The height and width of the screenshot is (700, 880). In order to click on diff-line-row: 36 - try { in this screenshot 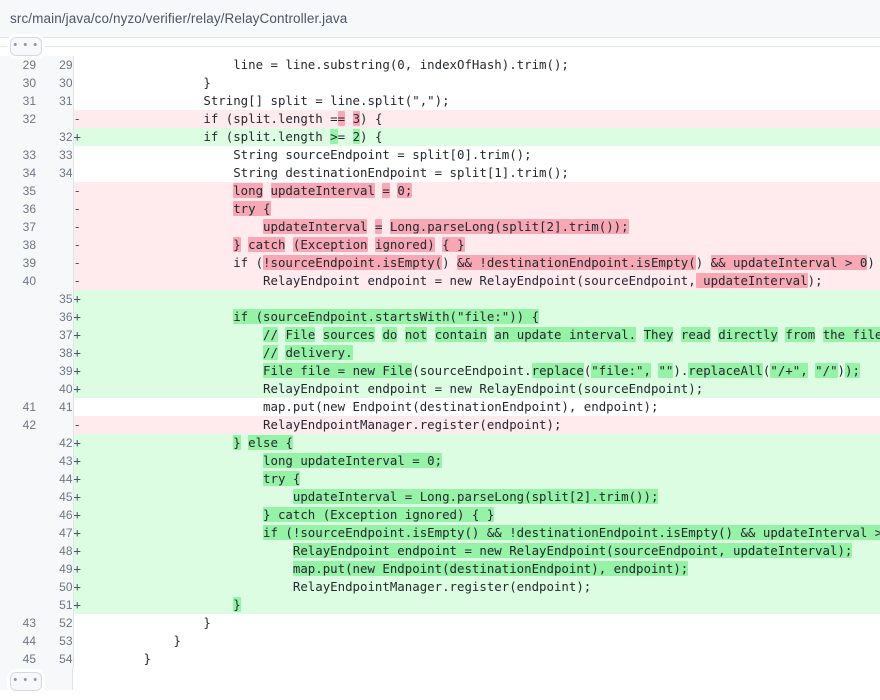, I will do `click(440, 209)`.